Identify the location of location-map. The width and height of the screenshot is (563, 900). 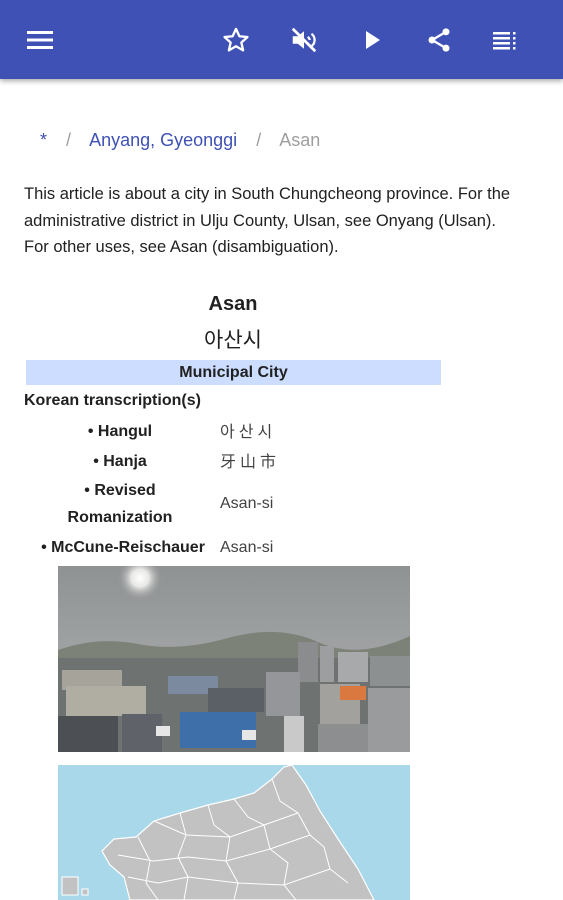
(234, 832).